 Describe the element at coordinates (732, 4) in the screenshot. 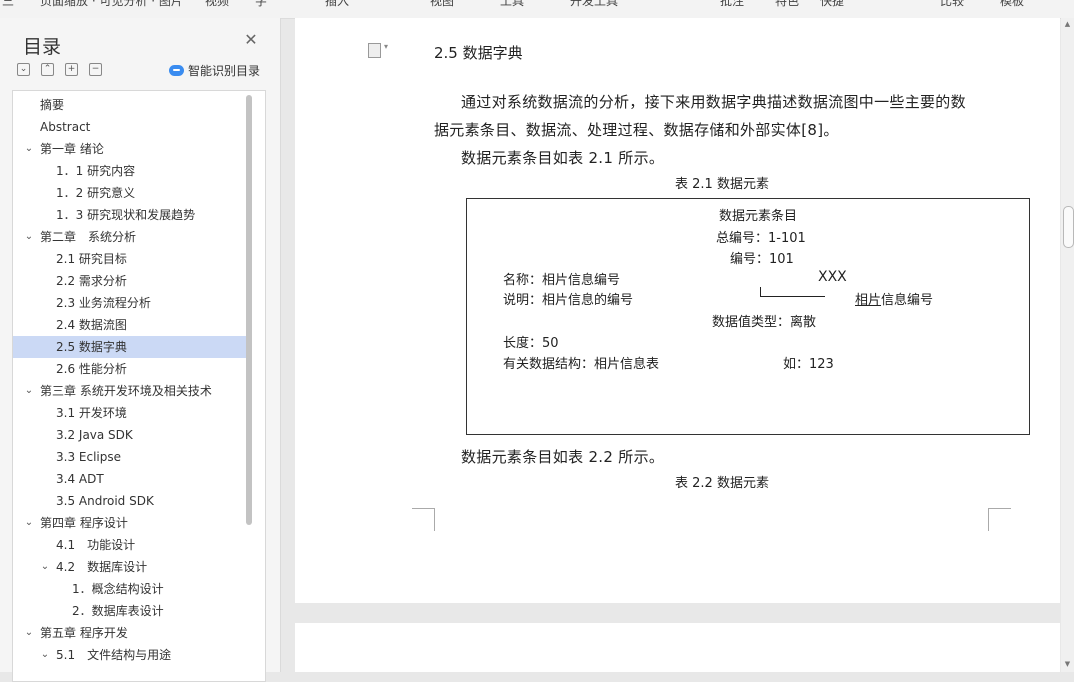

I see `toolbar-fragment: 批注` at that location.